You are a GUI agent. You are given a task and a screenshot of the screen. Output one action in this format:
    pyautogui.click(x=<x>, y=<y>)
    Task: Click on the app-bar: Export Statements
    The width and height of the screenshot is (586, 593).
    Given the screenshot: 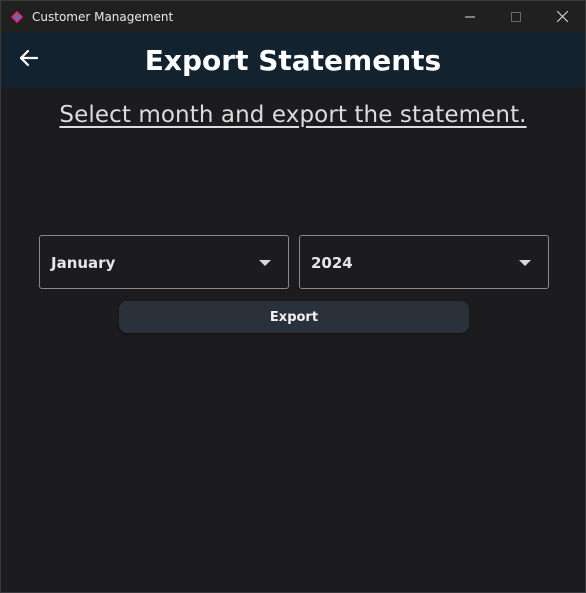 What is the action you would take?
    pyautogui.click(x=293, y=60)
    